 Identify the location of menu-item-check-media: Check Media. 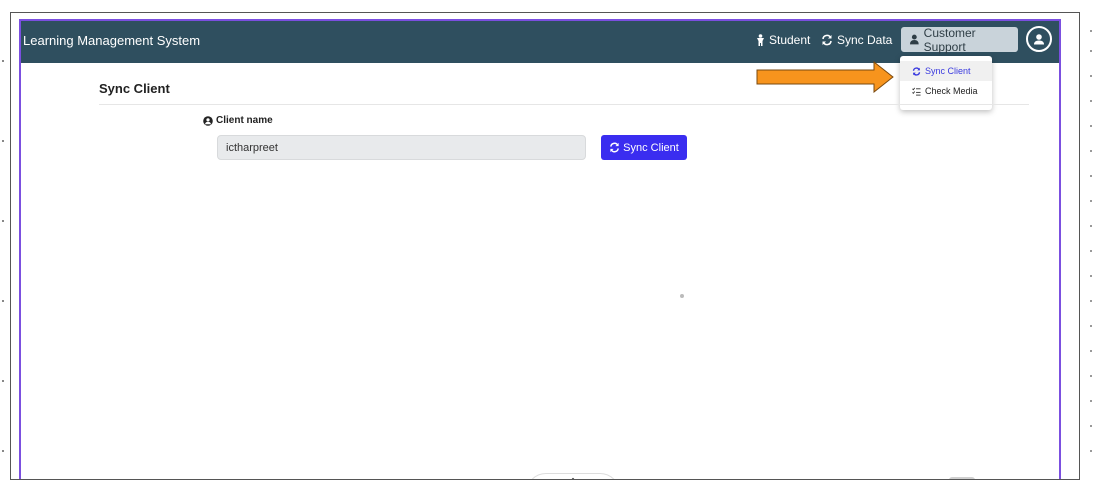
(946, 91).